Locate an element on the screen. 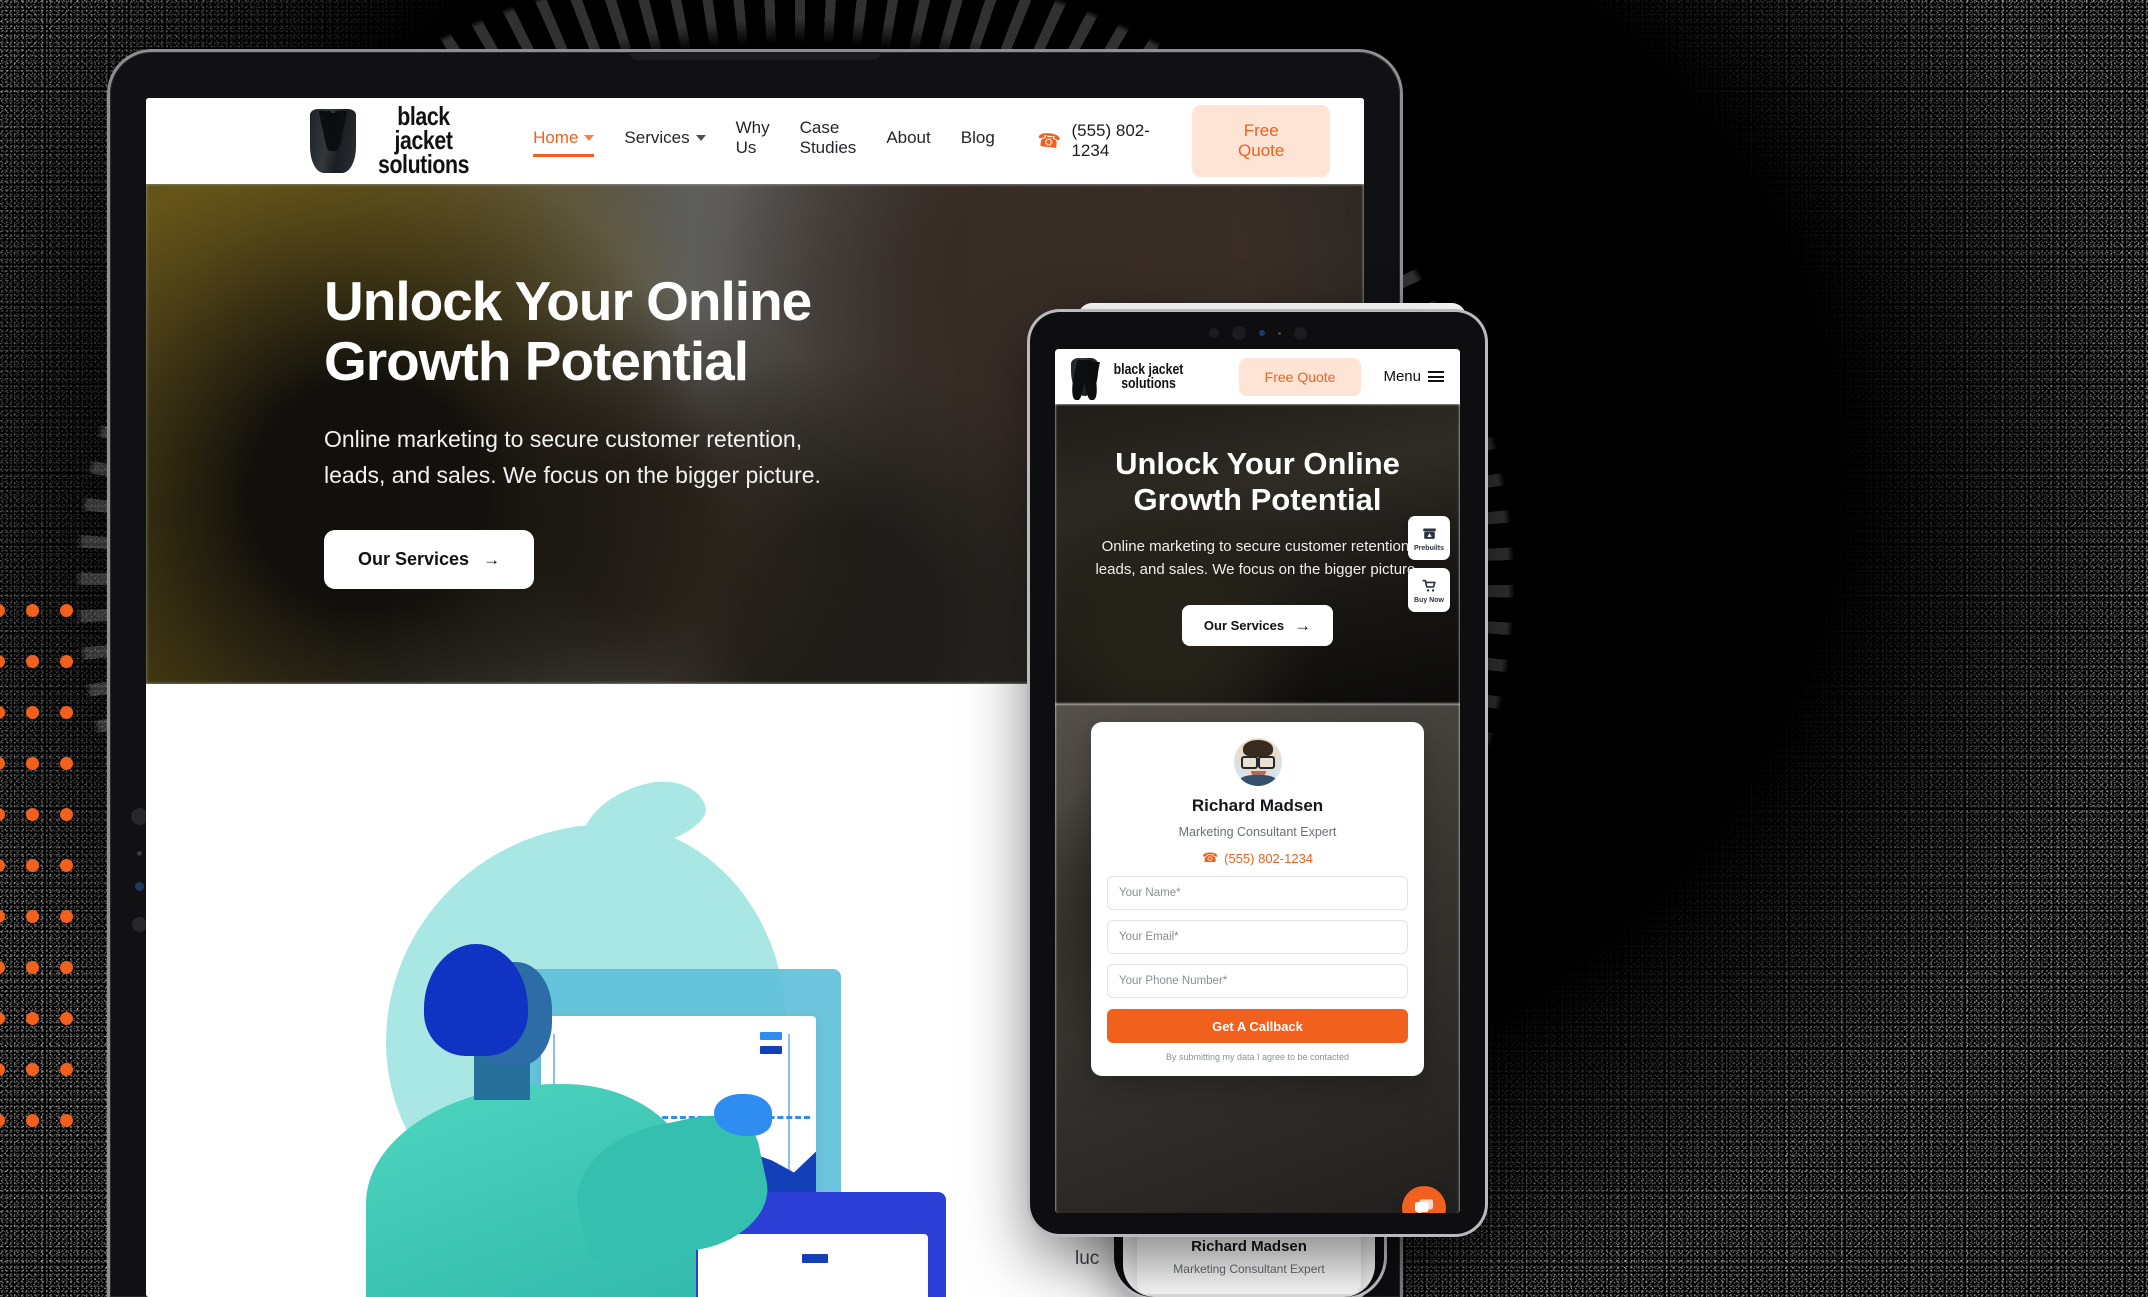  site-logo: black jacket solutions is located at coordinates (394, 141).